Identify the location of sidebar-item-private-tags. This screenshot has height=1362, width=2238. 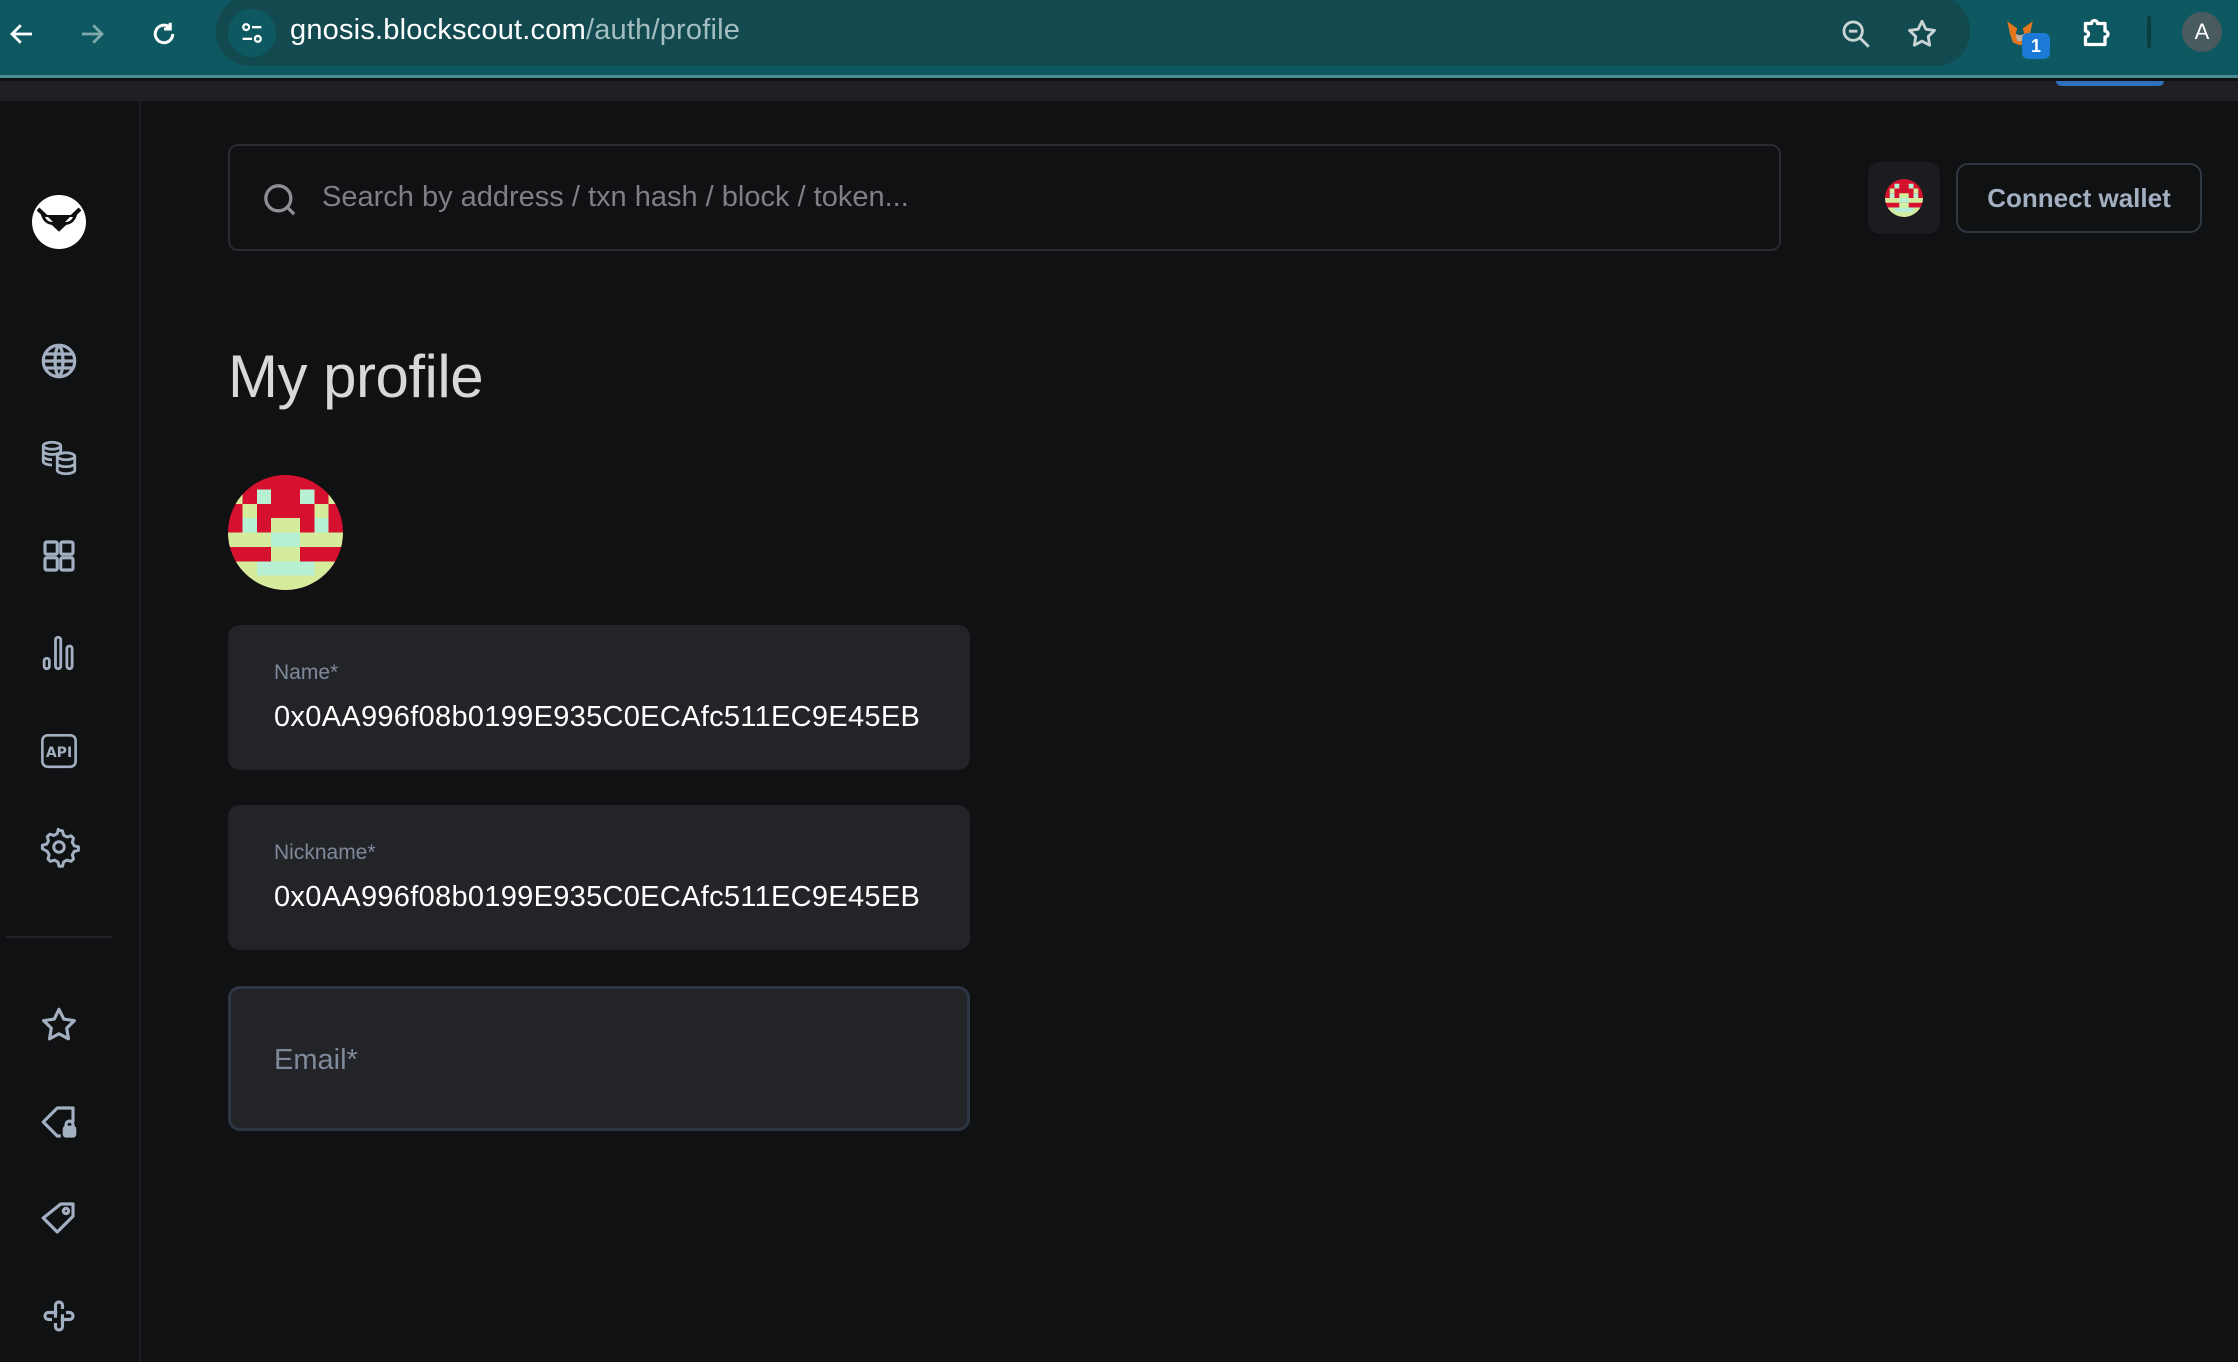
(59, 1122).